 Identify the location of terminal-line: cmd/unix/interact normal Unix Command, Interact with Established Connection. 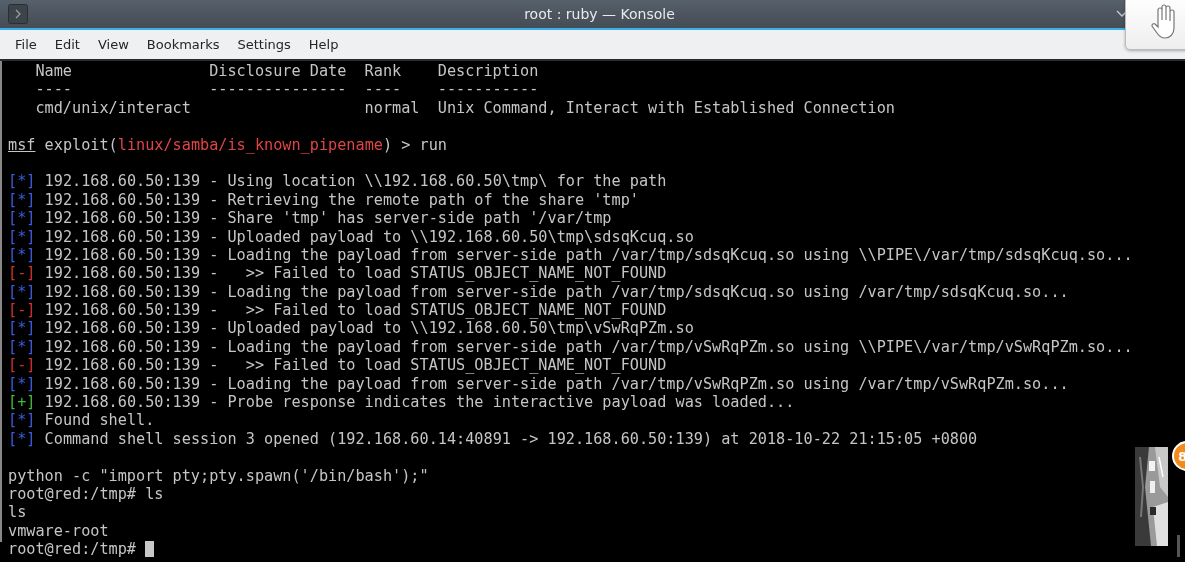
(465, 108).